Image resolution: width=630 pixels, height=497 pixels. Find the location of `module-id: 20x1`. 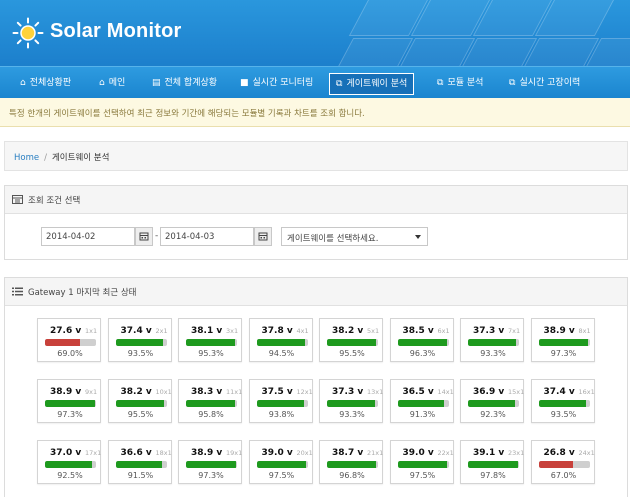

module-id: 20x1 is located at coordinates (304, 453).